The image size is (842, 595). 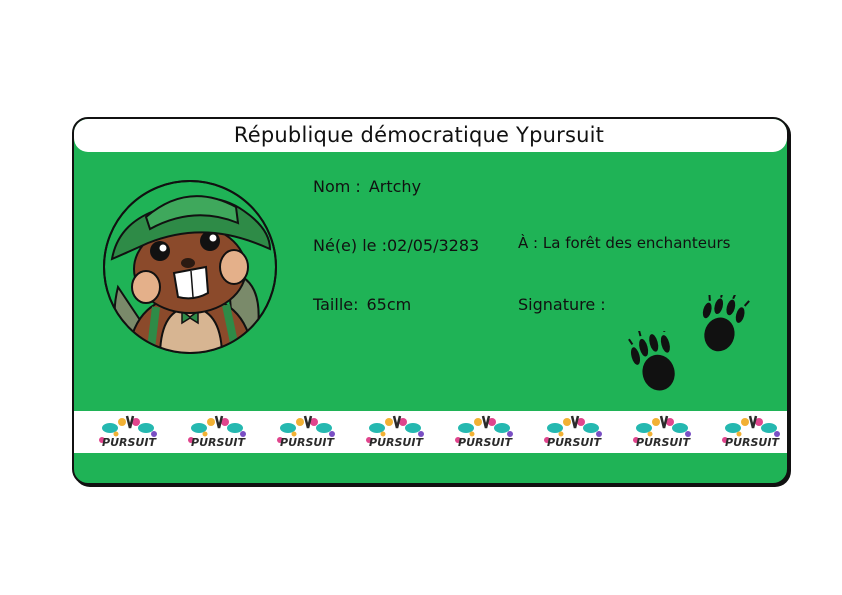 What do you see at coordinates (636, 243) in the screenshot?
I see `birthplace-value: La forêt des enchanteurs` at bounding box center [636, 243].